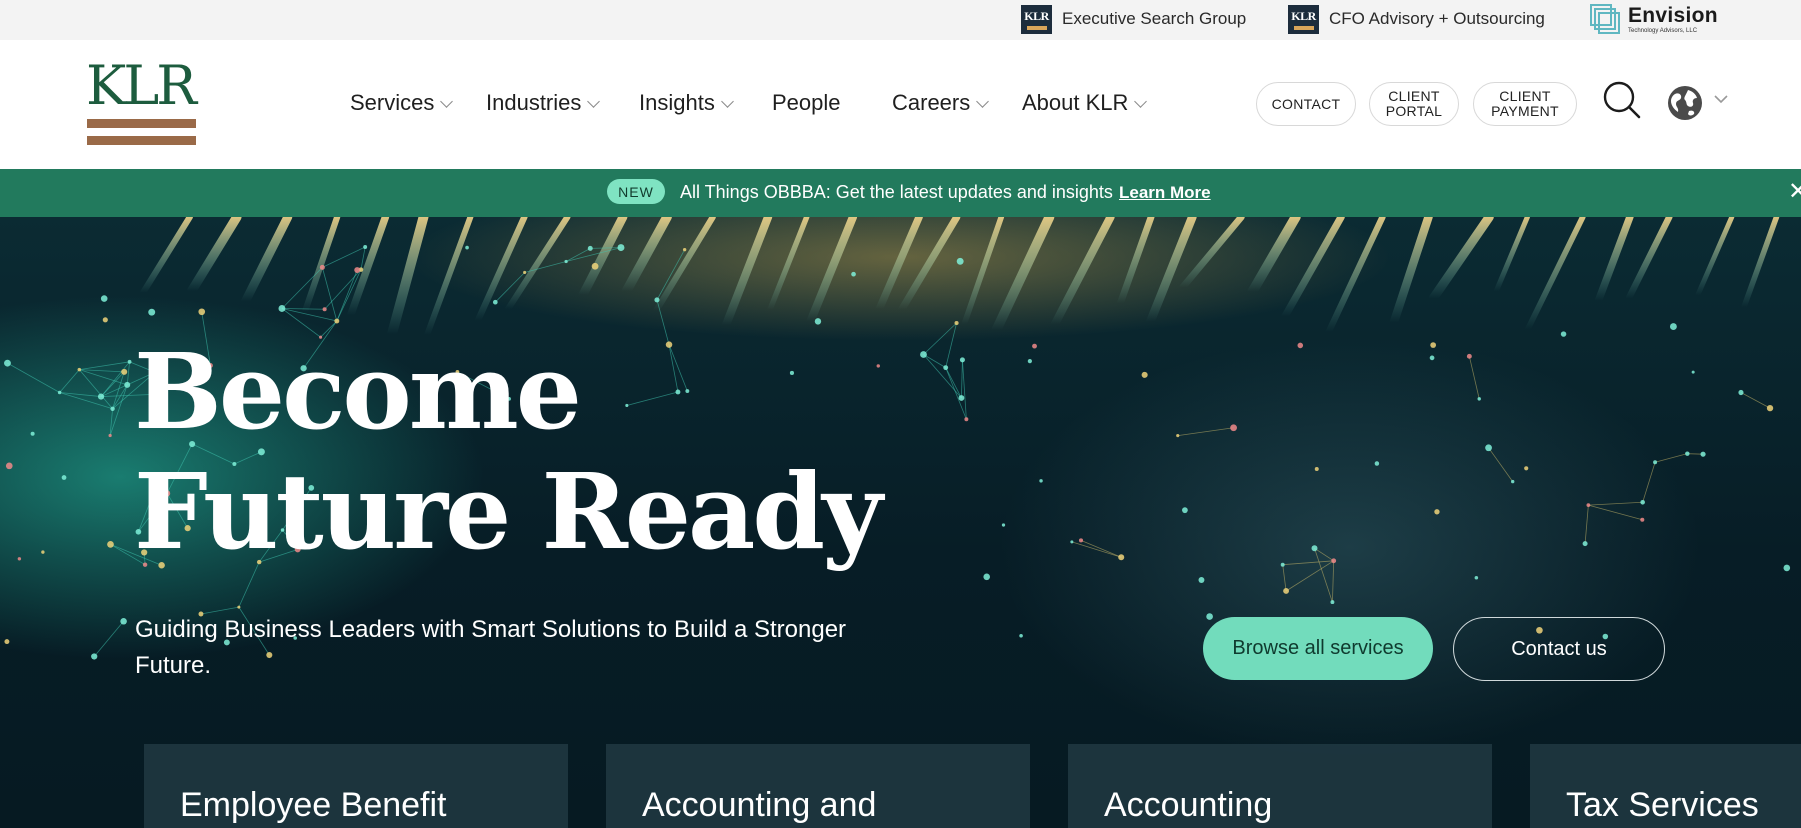 The width and height of the screenshot is (1801, 828). I want to click on learn-more-link: Learn More, so click(1165, 193).